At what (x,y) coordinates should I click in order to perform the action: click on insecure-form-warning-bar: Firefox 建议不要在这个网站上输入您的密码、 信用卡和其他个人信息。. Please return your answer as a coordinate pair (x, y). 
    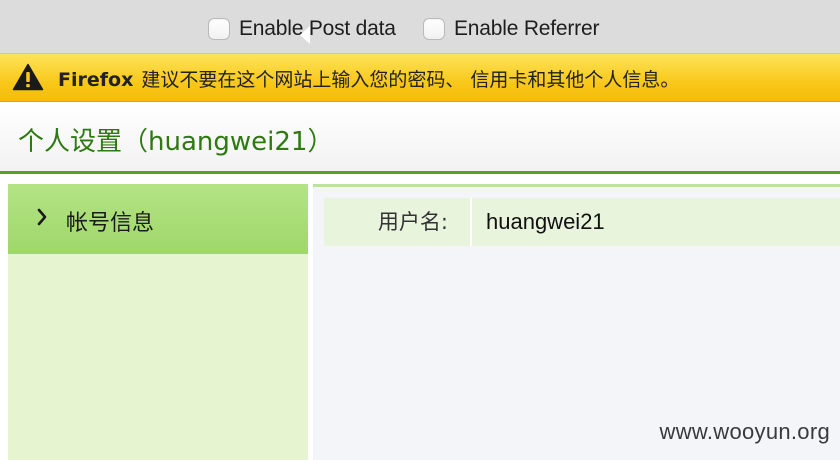
    Looking at the image, I should click on (420, 78).